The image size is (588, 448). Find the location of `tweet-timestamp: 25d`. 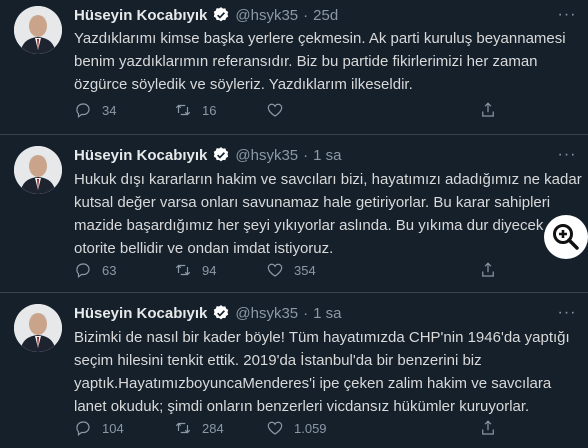

tweet-timestamp: 25d is located at coordinates (325, 15).